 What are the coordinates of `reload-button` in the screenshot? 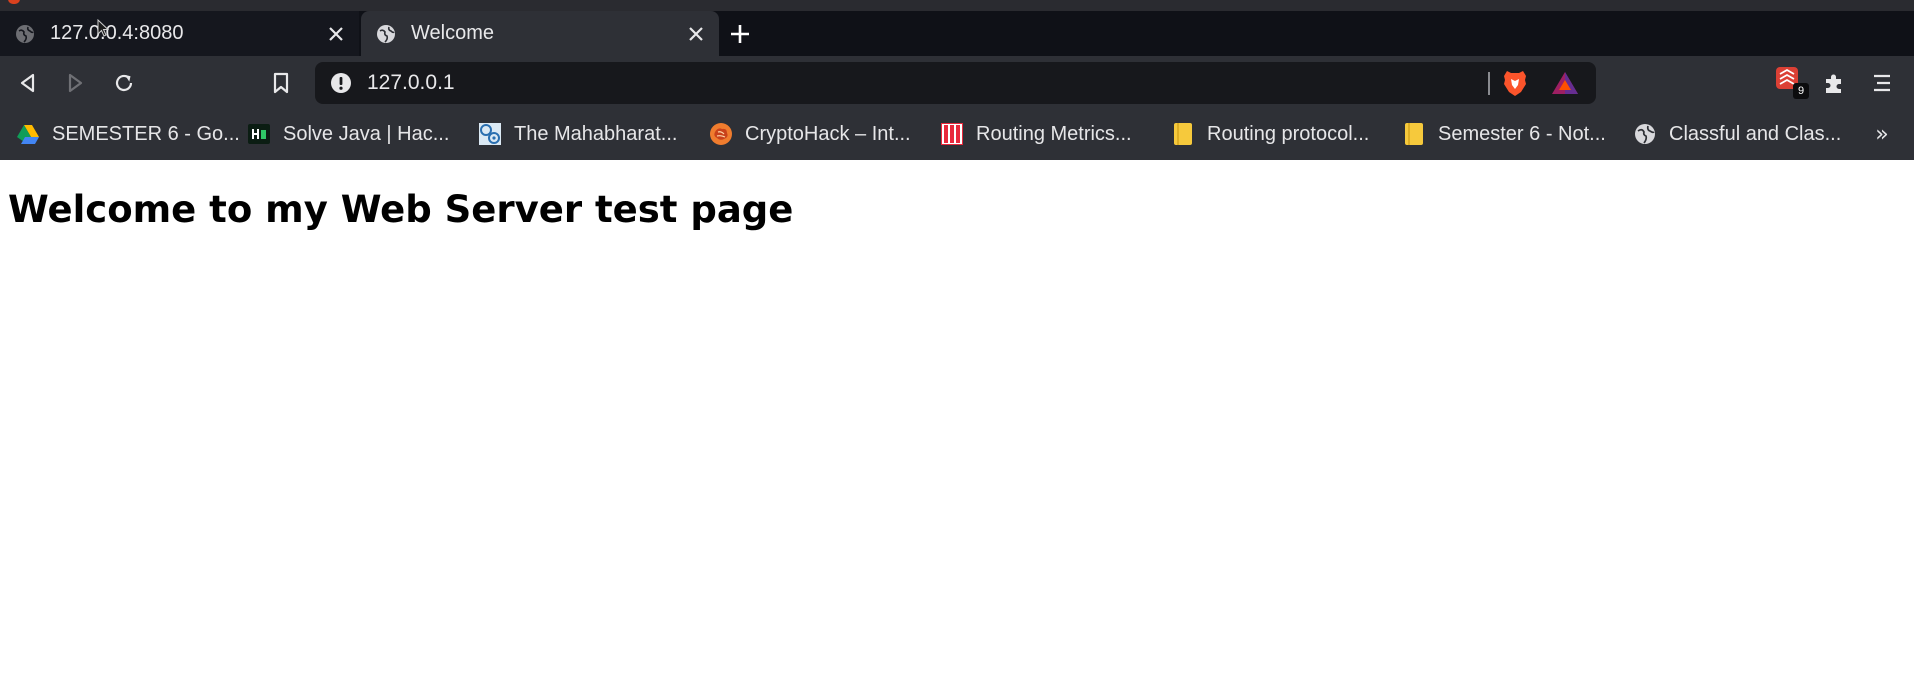 It's located at (124, 83).